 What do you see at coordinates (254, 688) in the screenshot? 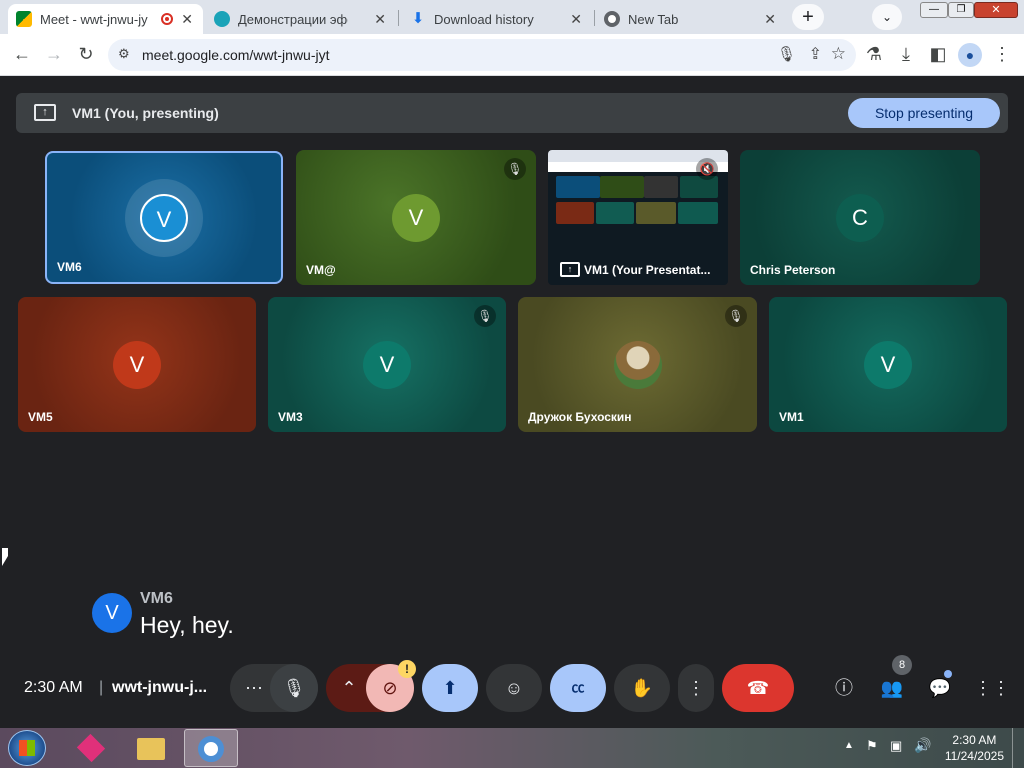
I see `more-audio-options-button: ⋯` at bounding box center [254, 688].